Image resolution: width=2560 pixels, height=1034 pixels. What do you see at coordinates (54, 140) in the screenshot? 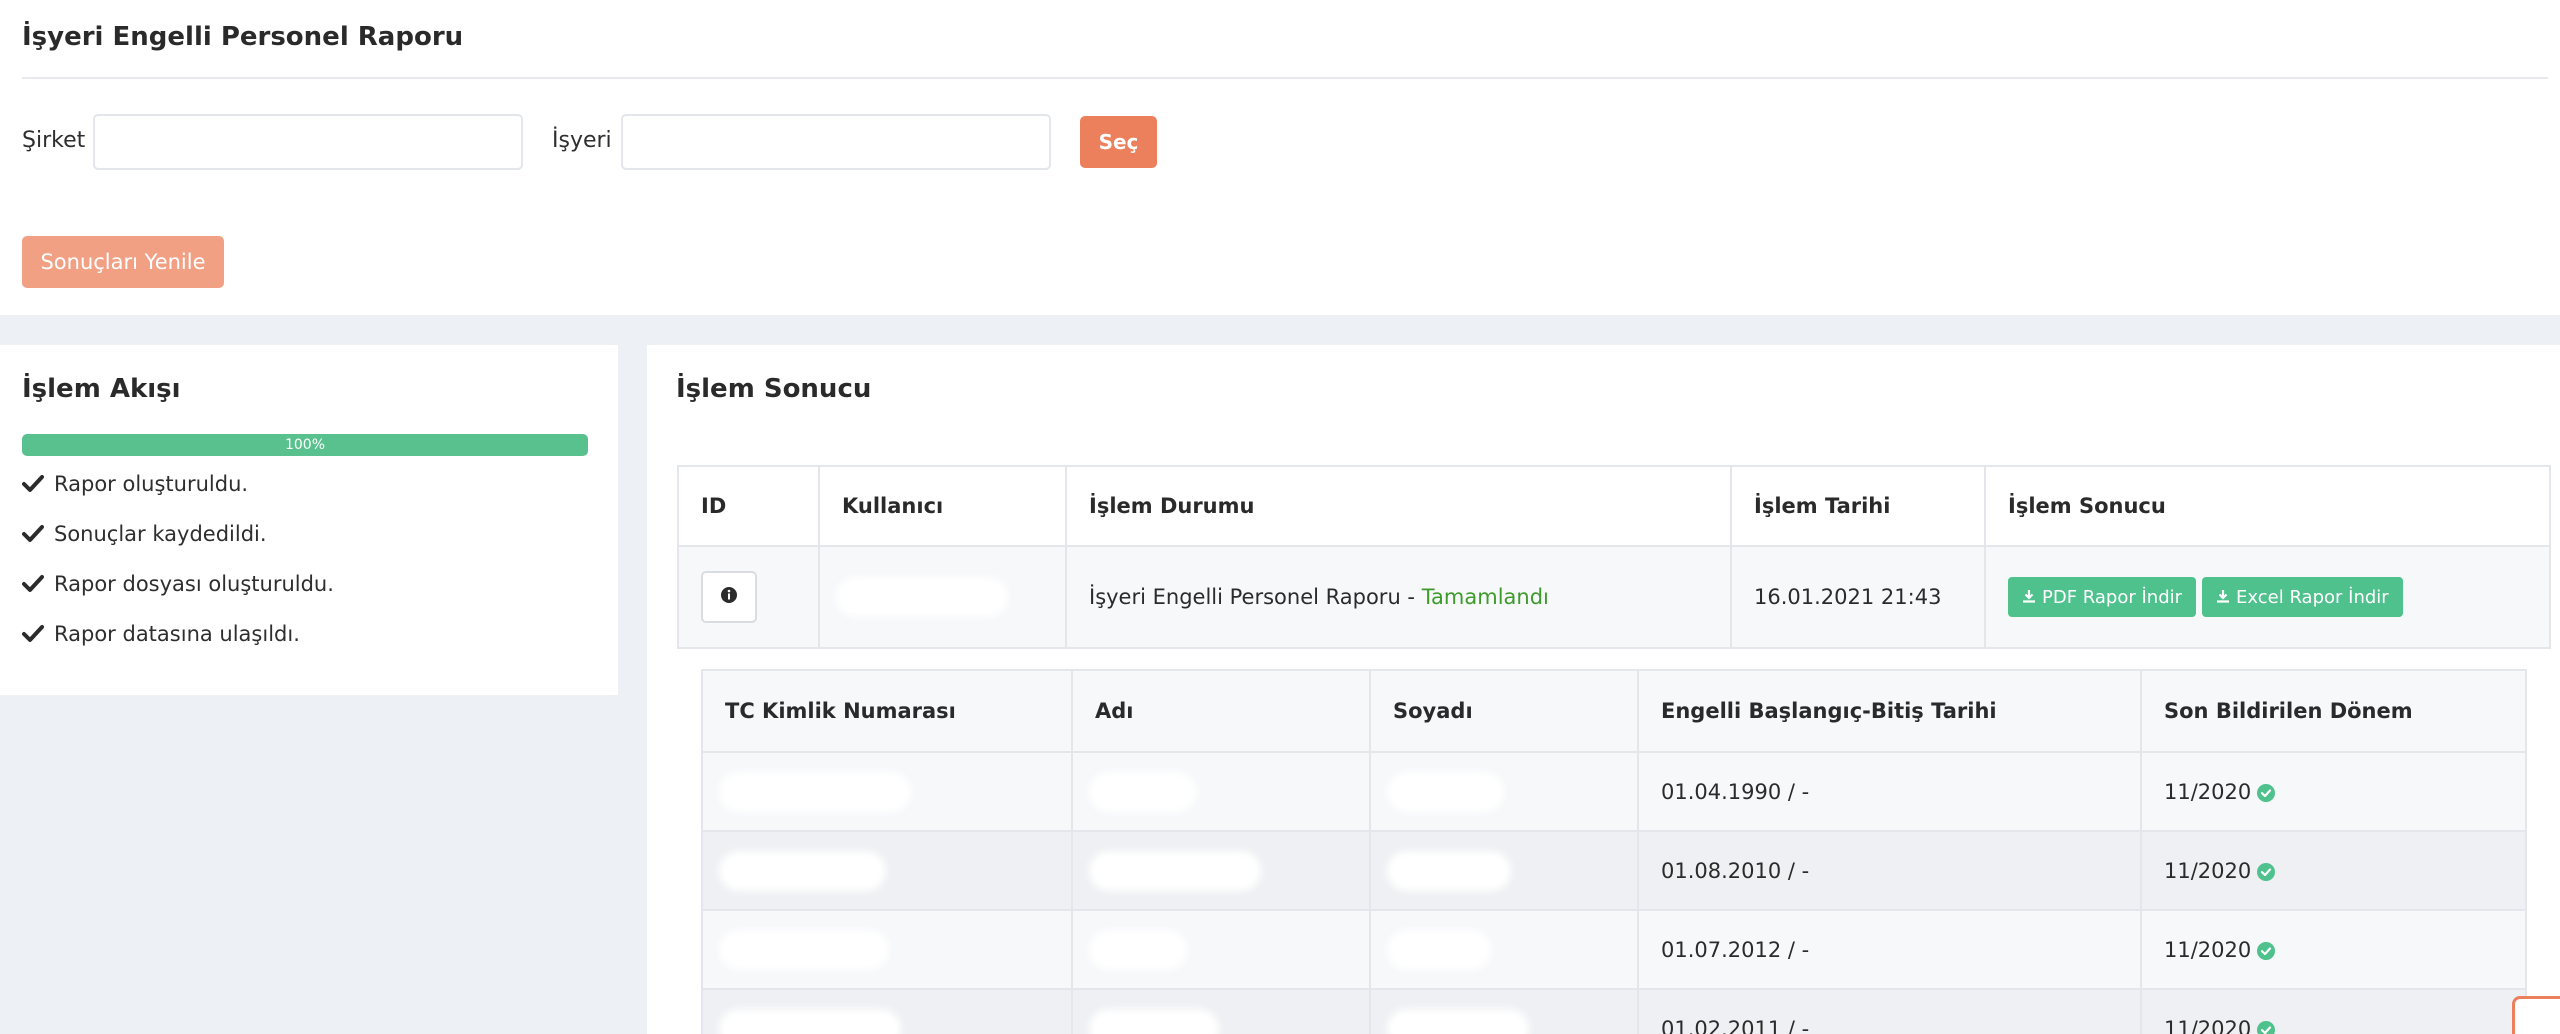
I see `company-label: Şirket` at bounding box center [54, 140].